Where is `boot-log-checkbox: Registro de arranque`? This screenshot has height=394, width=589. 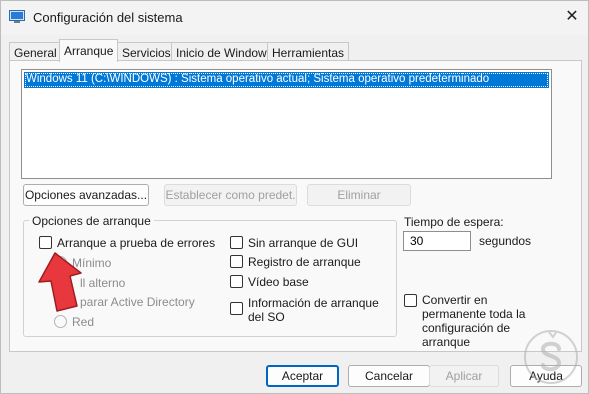
boot-log-checkbox: Registro de arranque is located at coordinates (295, 262).